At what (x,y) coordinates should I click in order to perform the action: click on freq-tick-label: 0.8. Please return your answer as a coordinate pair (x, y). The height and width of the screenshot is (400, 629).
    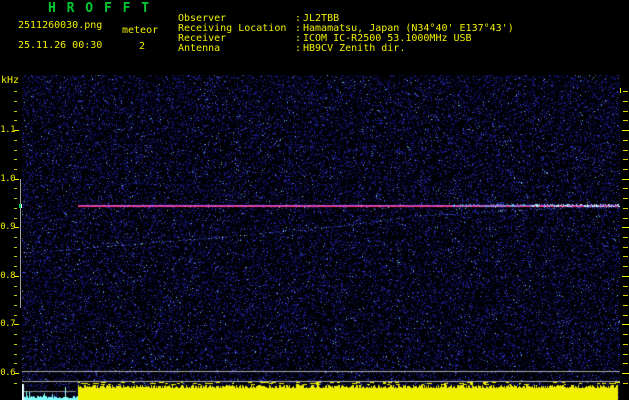
    Looking at the image, I should click on (7, 276).